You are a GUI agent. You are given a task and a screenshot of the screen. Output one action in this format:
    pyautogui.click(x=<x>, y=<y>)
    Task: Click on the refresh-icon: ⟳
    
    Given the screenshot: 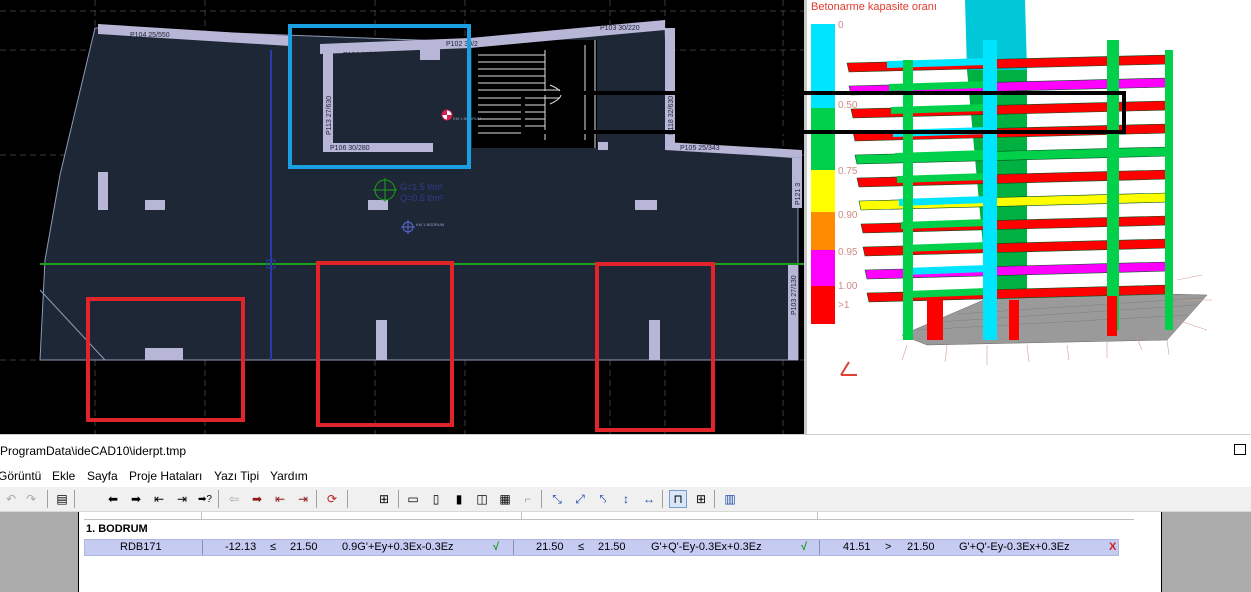 What is the action you would take?
    pyautogui.click(x=332, y=499)
    